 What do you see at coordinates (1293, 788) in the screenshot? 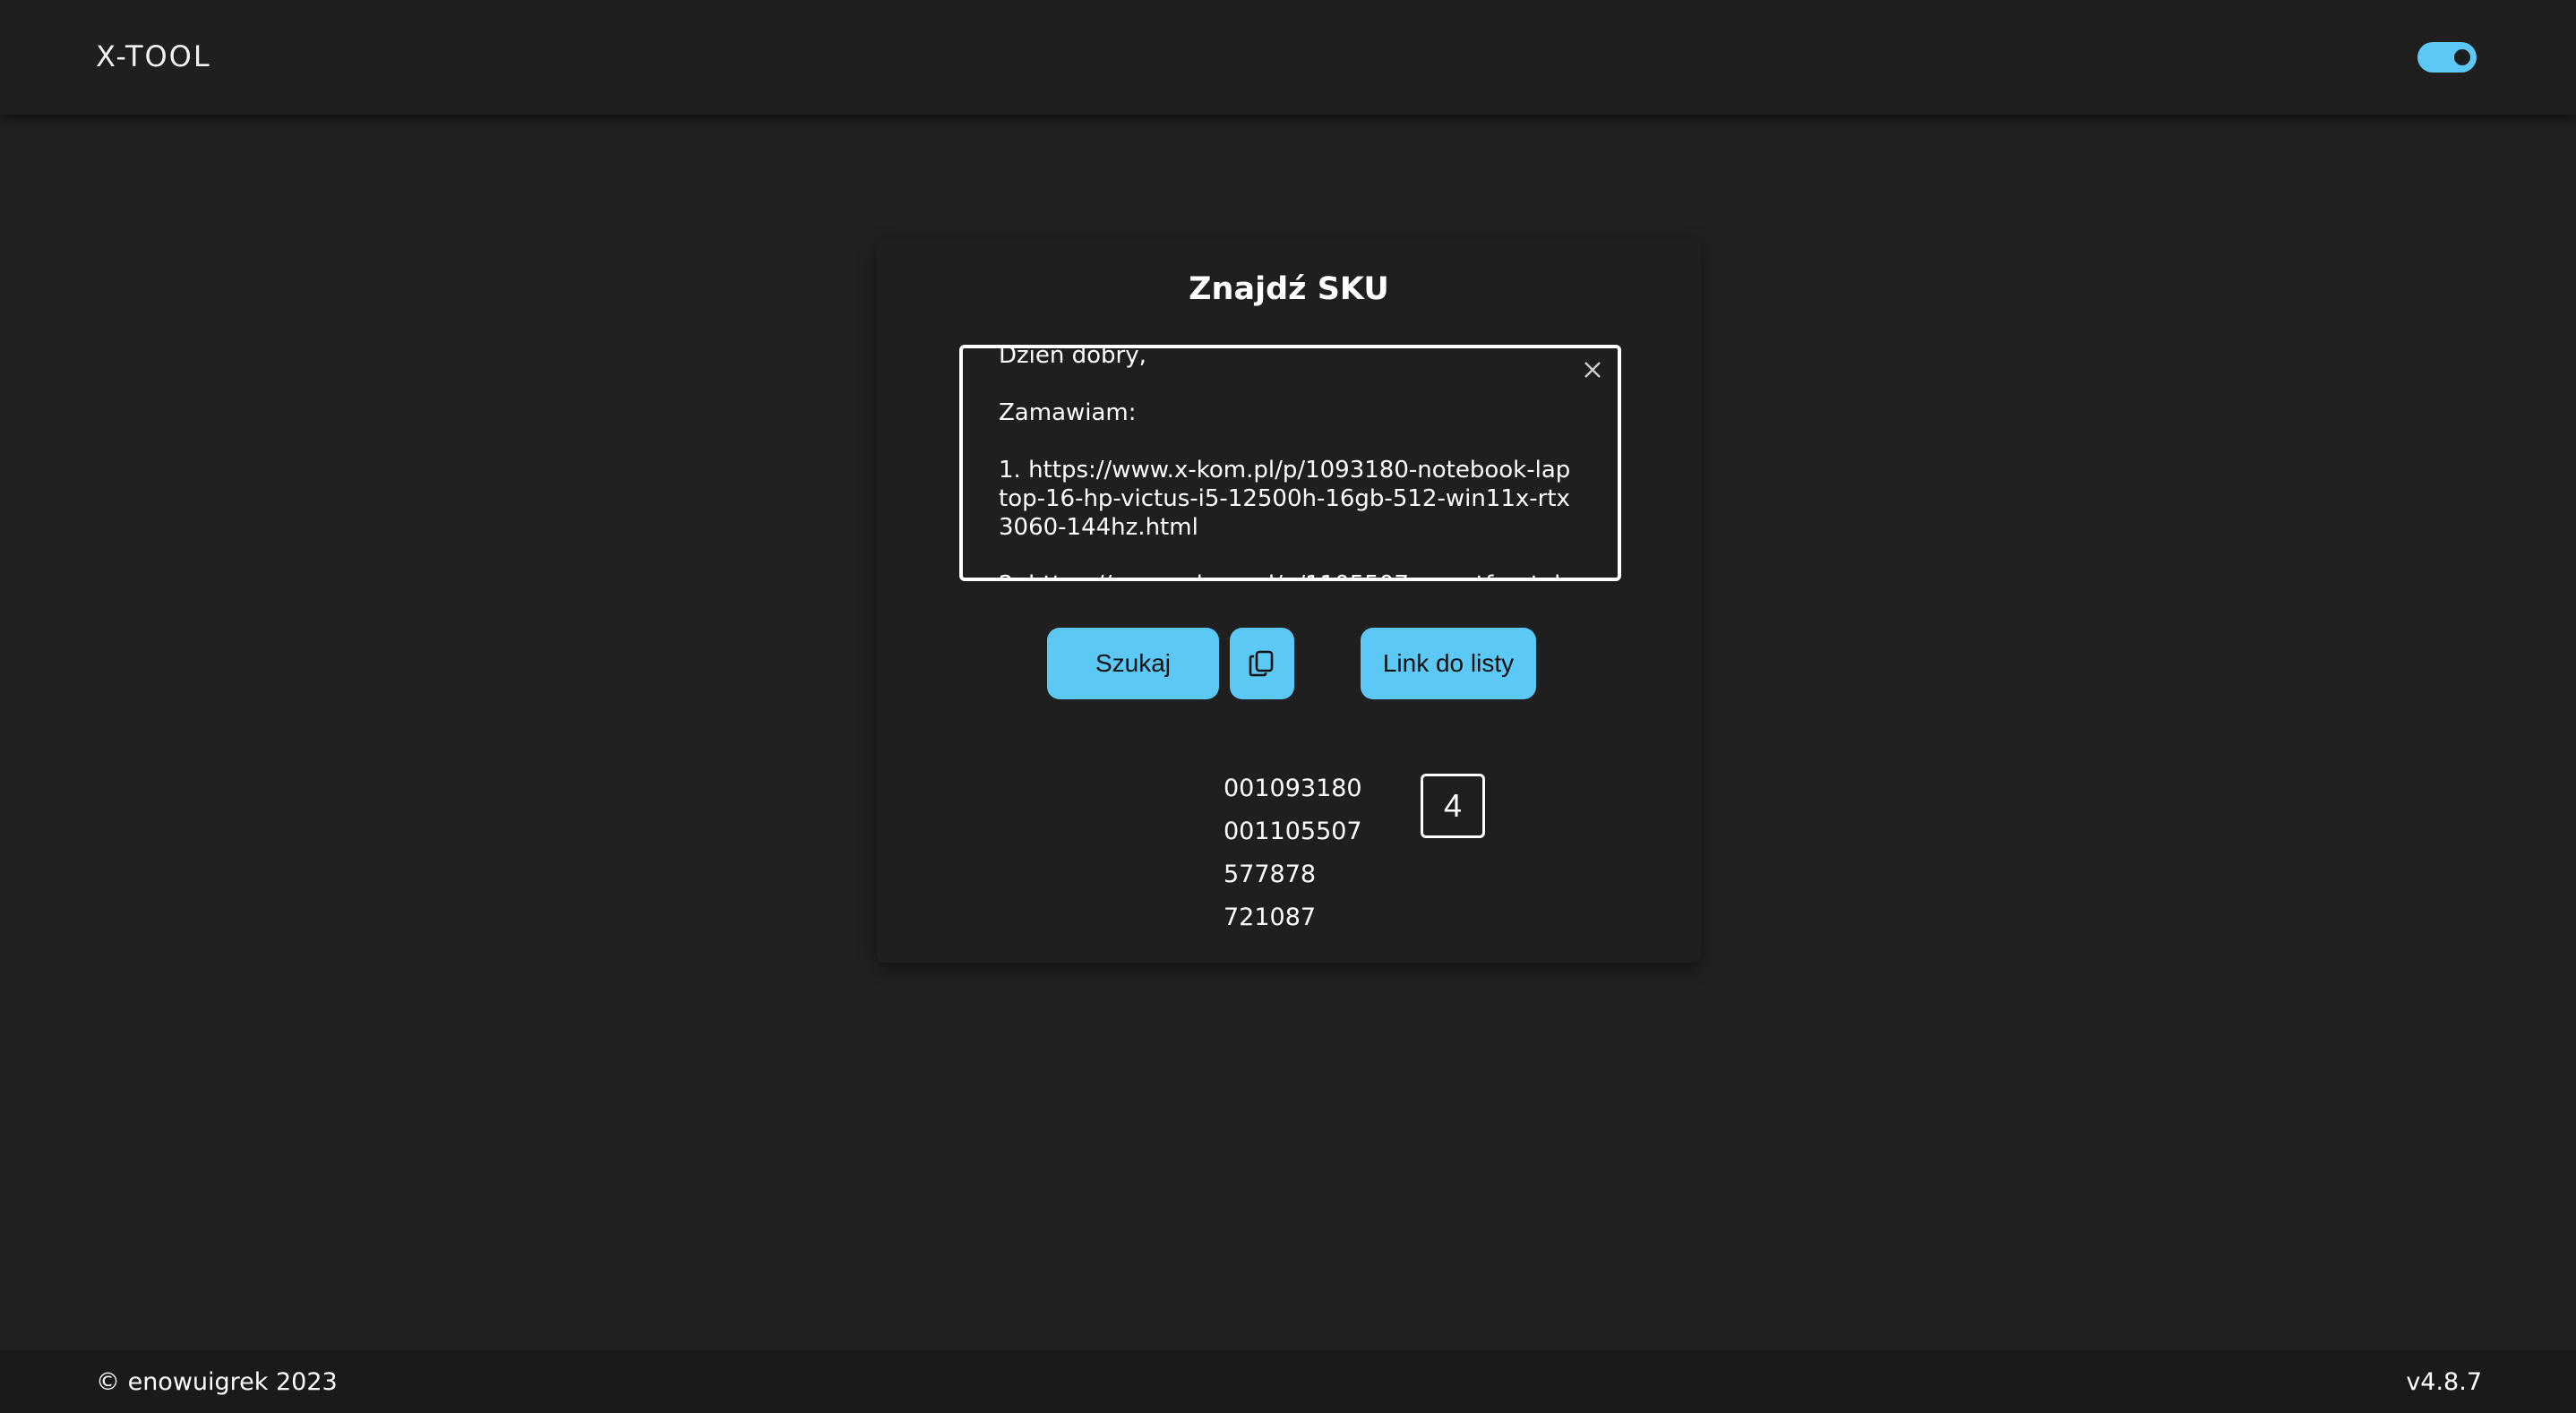
I see `sku-result-item: 001093180` at bounding box center [1293, 788].